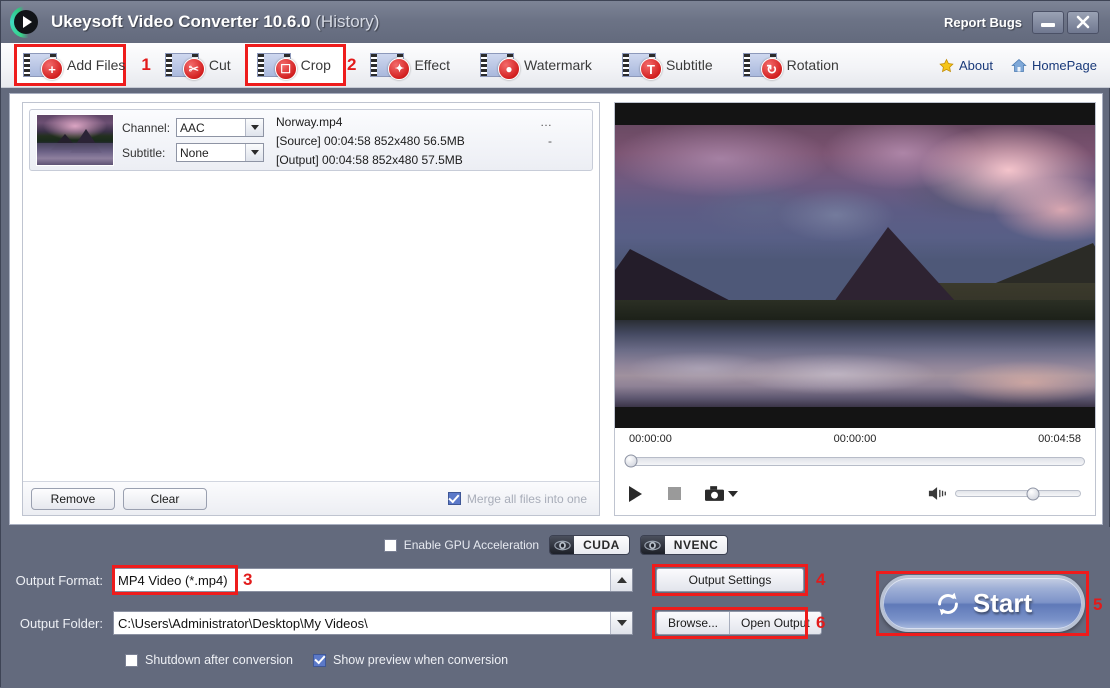  I want to click on remove-button: Remove, so click(73, 498).